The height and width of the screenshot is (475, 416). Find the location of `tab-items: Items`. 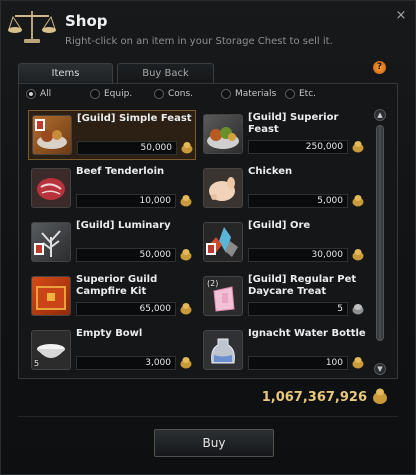

tab-items: Items is located at coordinates (65, 73).